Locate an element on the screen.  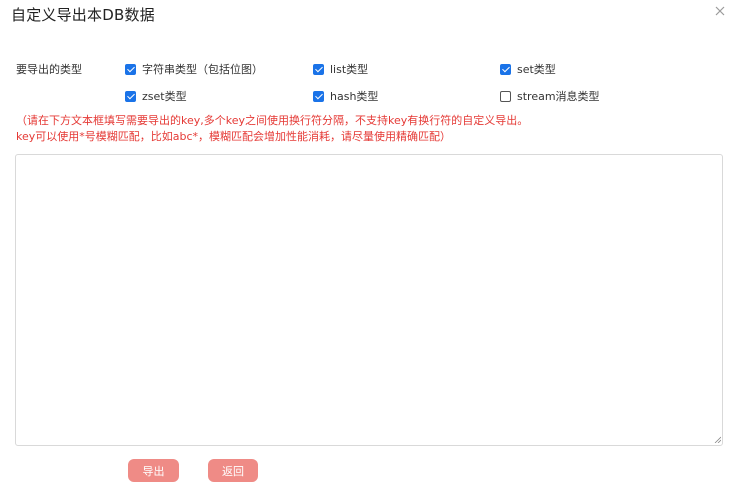
checkbox-string-type: 字符串类型（包括位图） is located at coordinates (194, 69).